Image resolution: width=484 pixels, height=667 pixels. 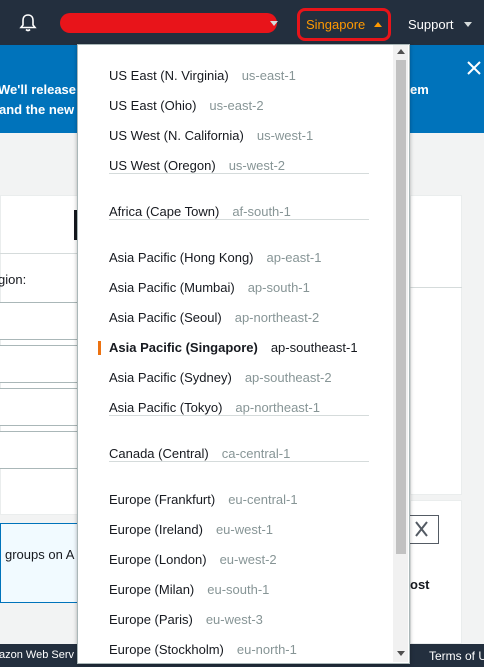 I want to click on support-menu: Support, so click(x=431, y=24).